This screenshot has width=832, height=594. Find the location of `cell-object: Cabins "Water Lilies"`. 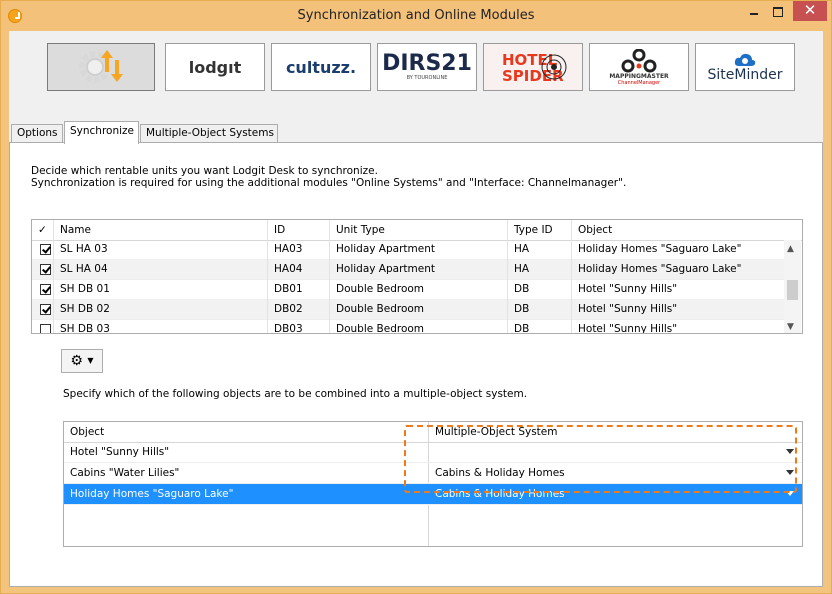

cell-object: Cabins "Water Lilies" is located at coordinates (125, 473).